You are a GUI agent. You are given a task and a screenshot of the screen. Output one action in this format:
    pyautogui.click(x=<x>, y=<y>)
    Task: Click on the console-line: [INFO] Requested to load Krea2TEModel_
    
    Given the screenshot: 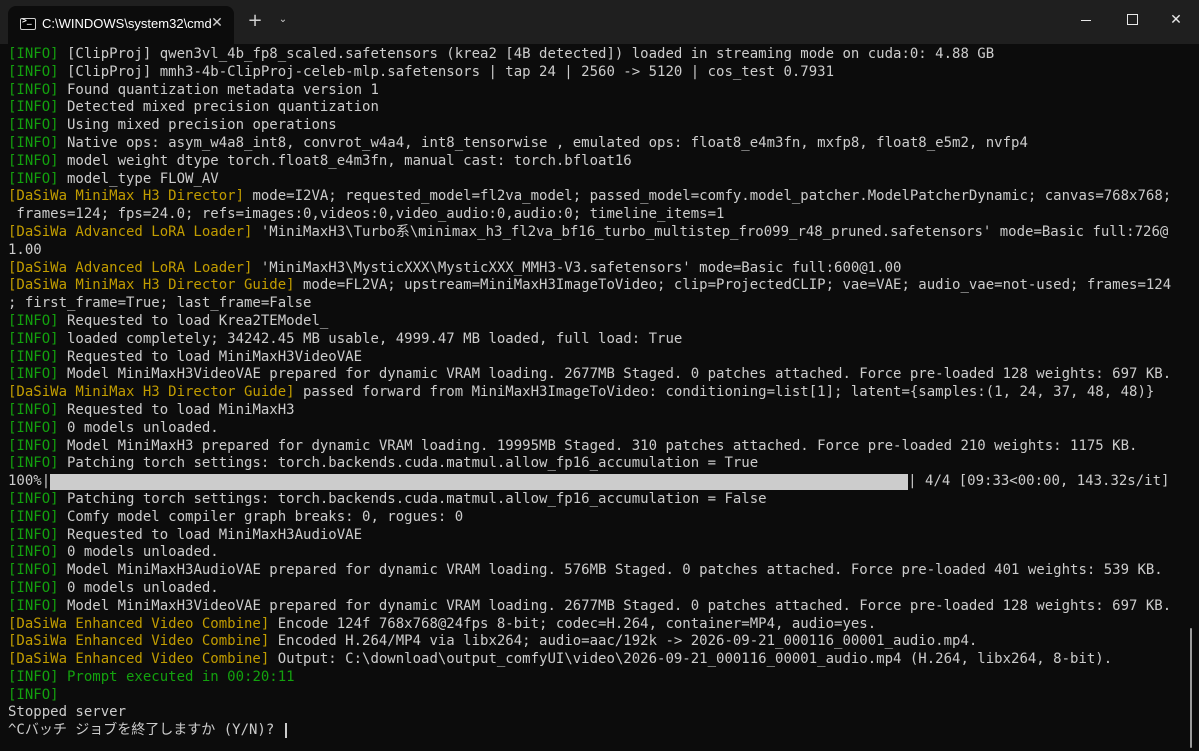 What is the action you would take?
    pyautogui.click(x=598, y=322)
    